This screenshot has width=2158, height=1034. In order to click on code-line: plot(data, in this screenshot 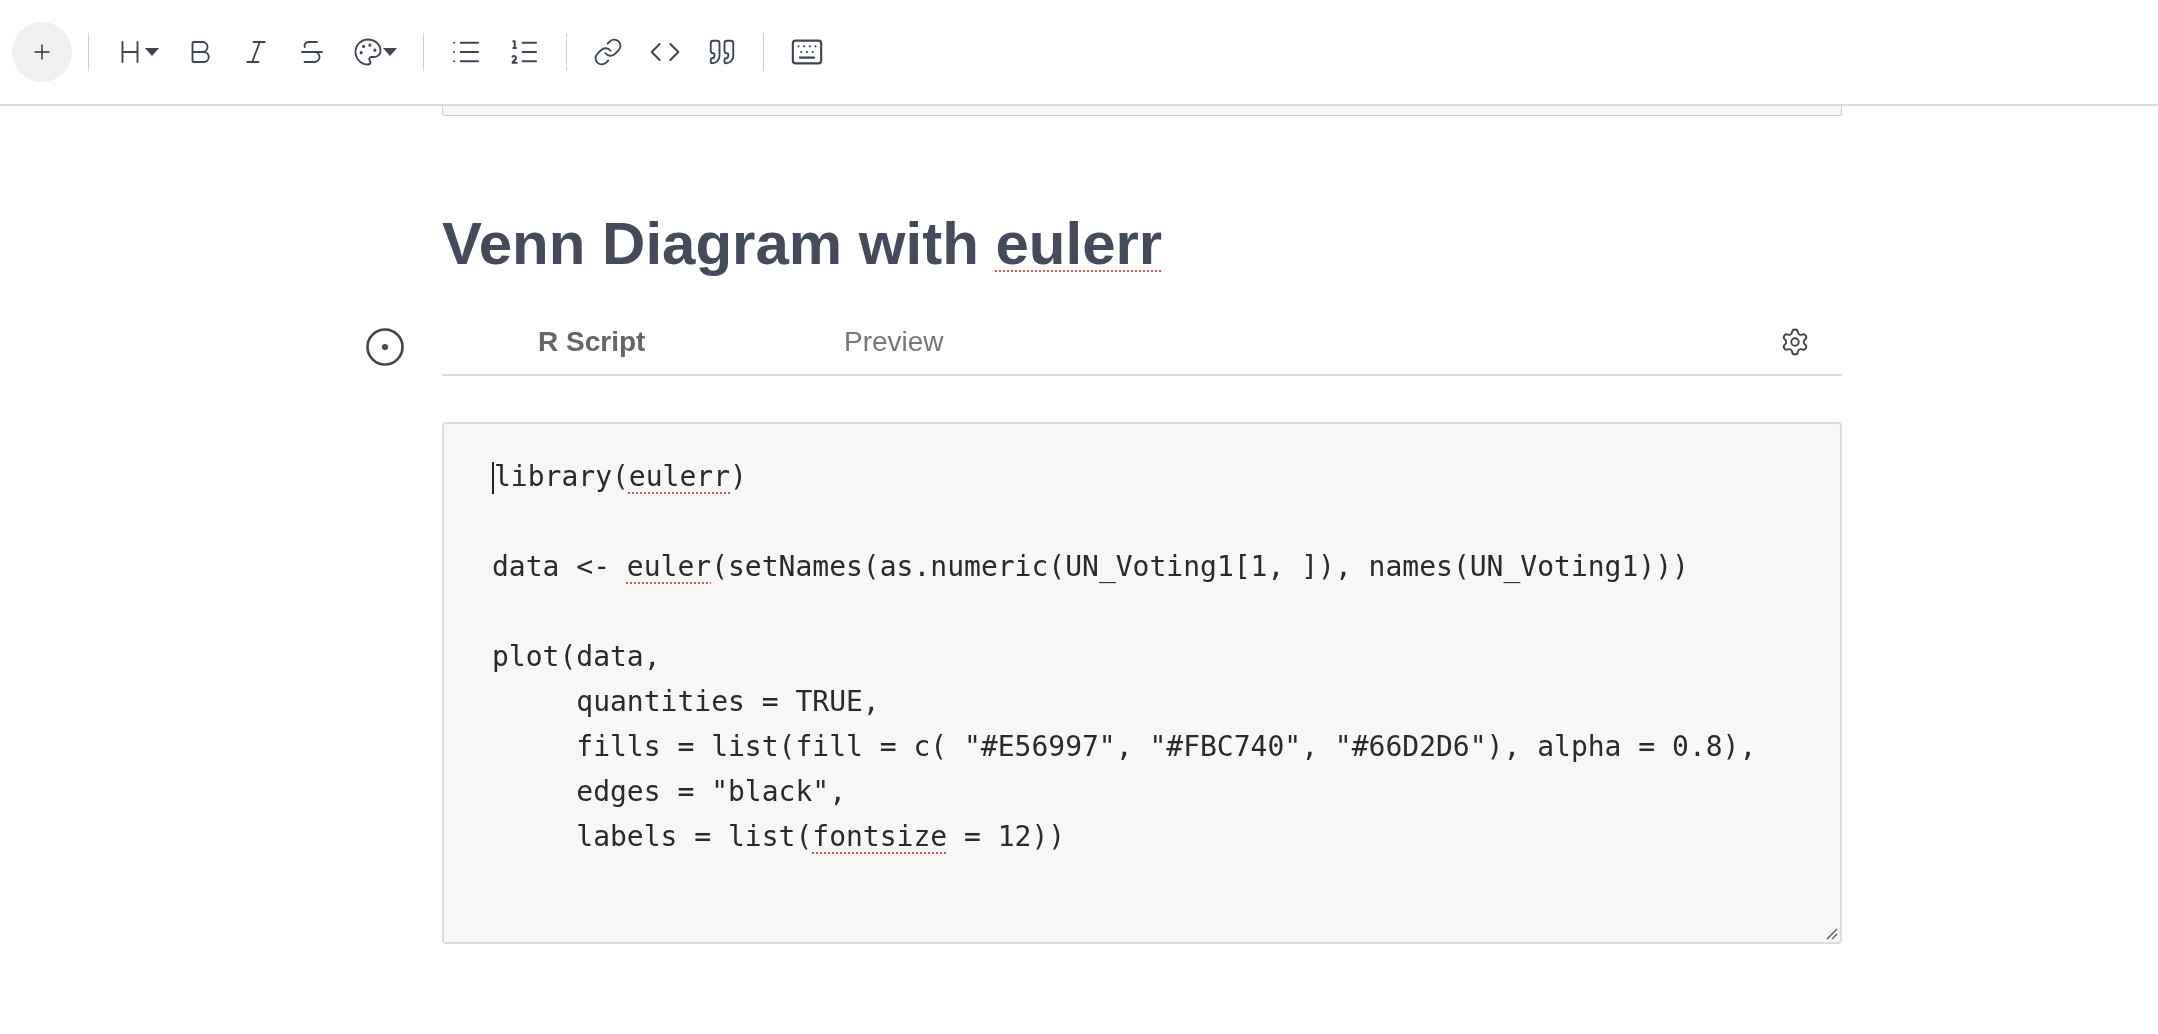, I will do `click(576, 657)`.